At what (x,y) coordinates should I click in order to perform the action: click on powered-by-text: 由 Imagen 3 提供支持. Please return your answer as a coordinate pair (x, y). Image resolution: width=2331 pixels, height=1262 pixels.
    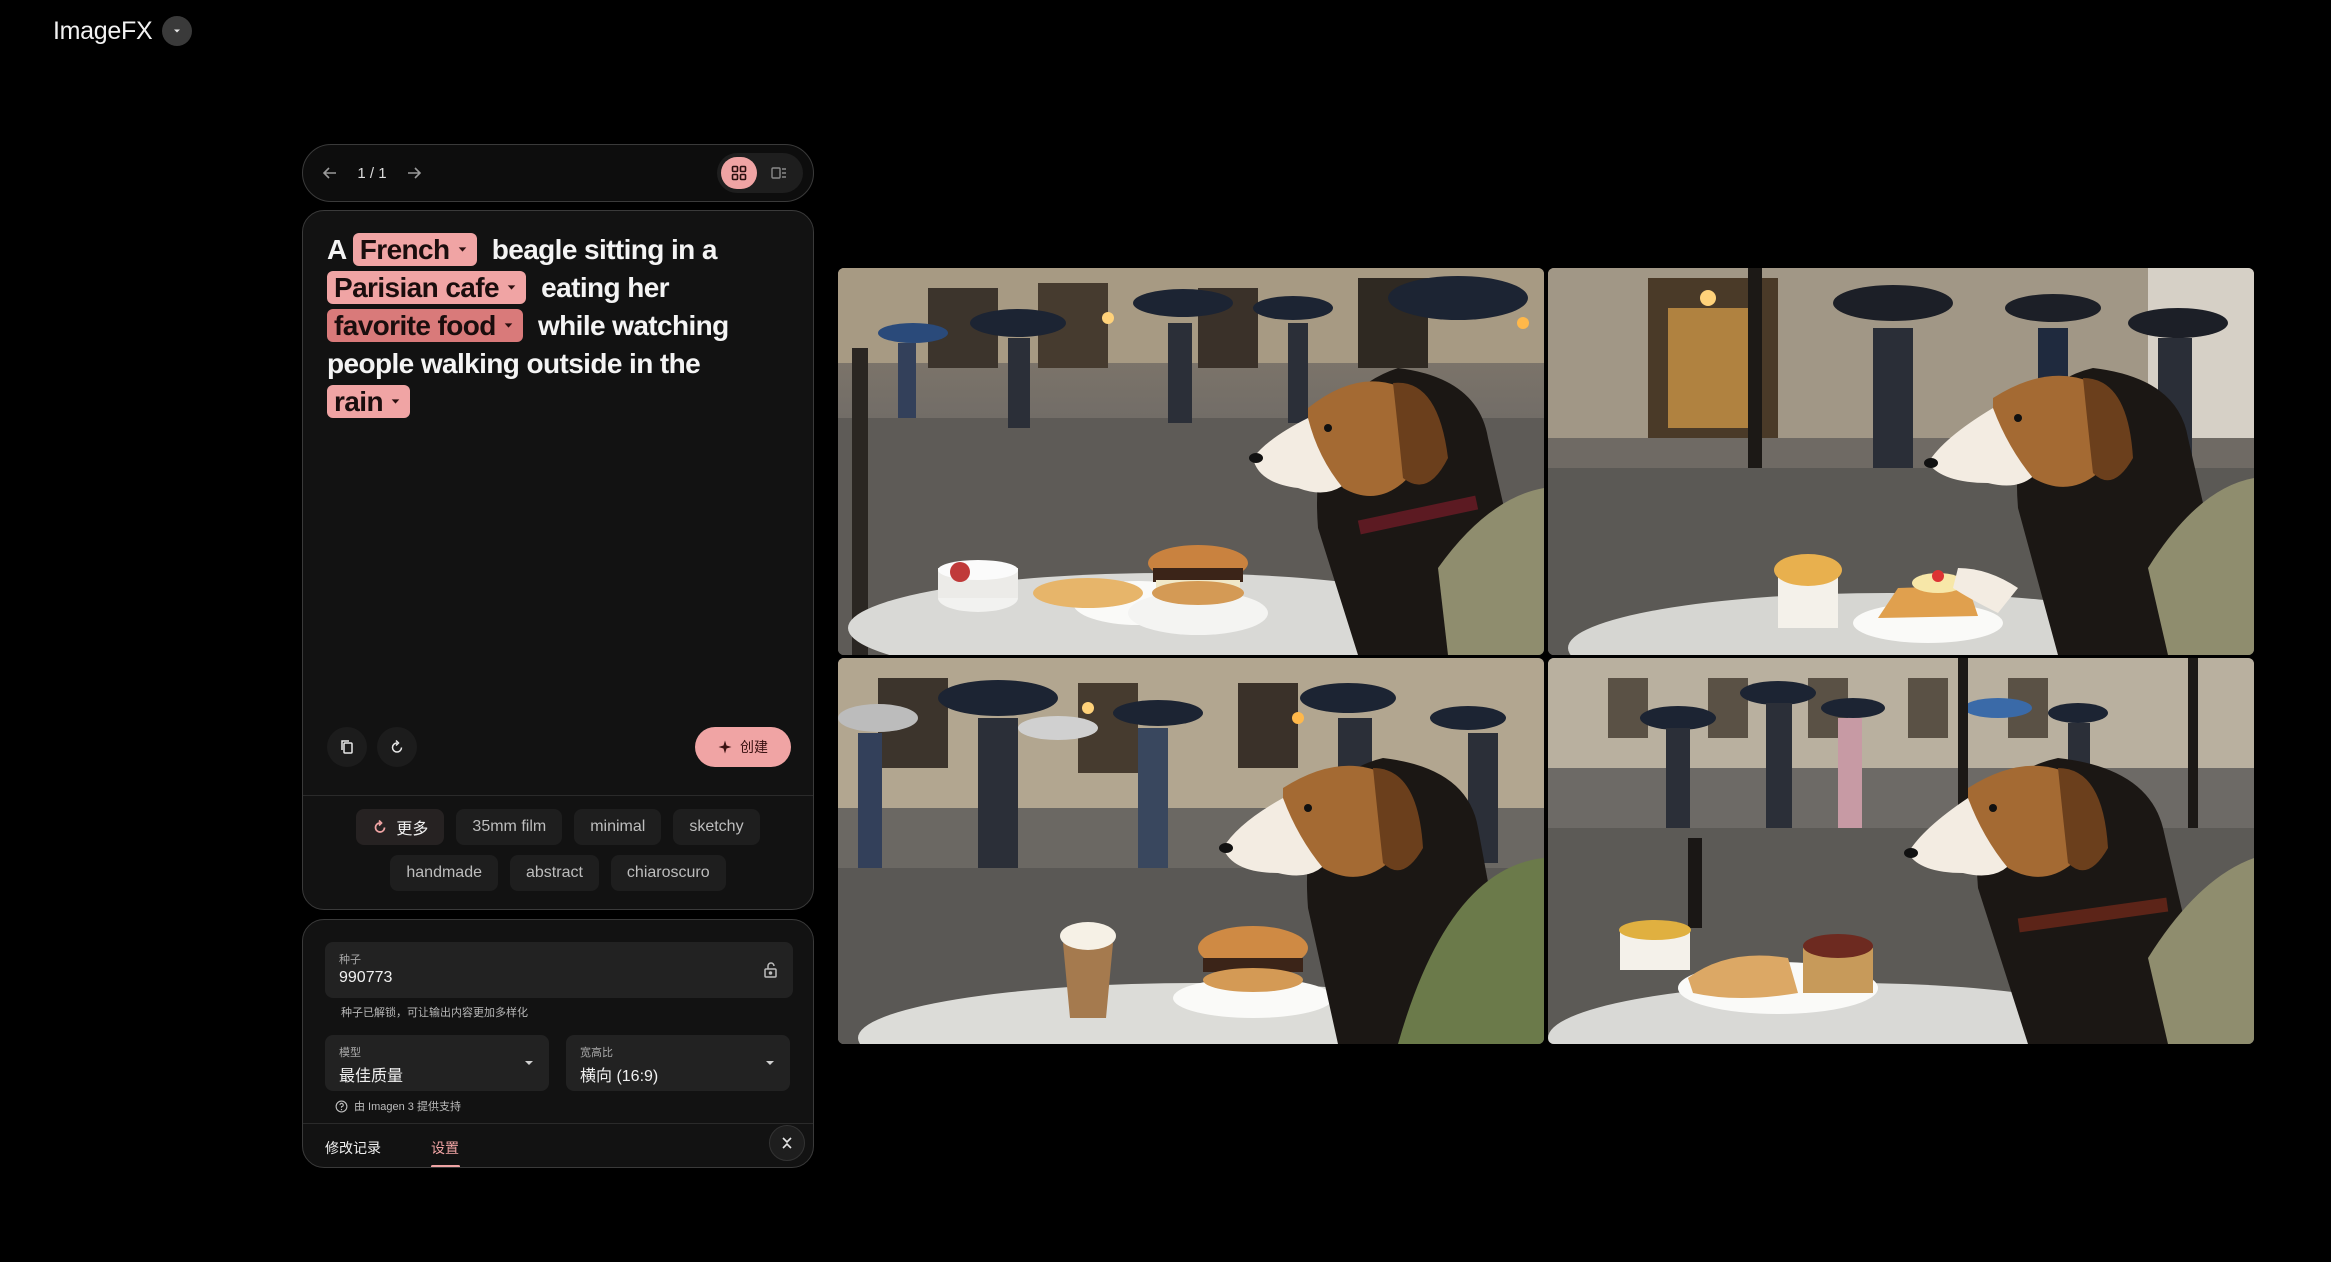
    Looking at the image, I should click on (407, 1107).